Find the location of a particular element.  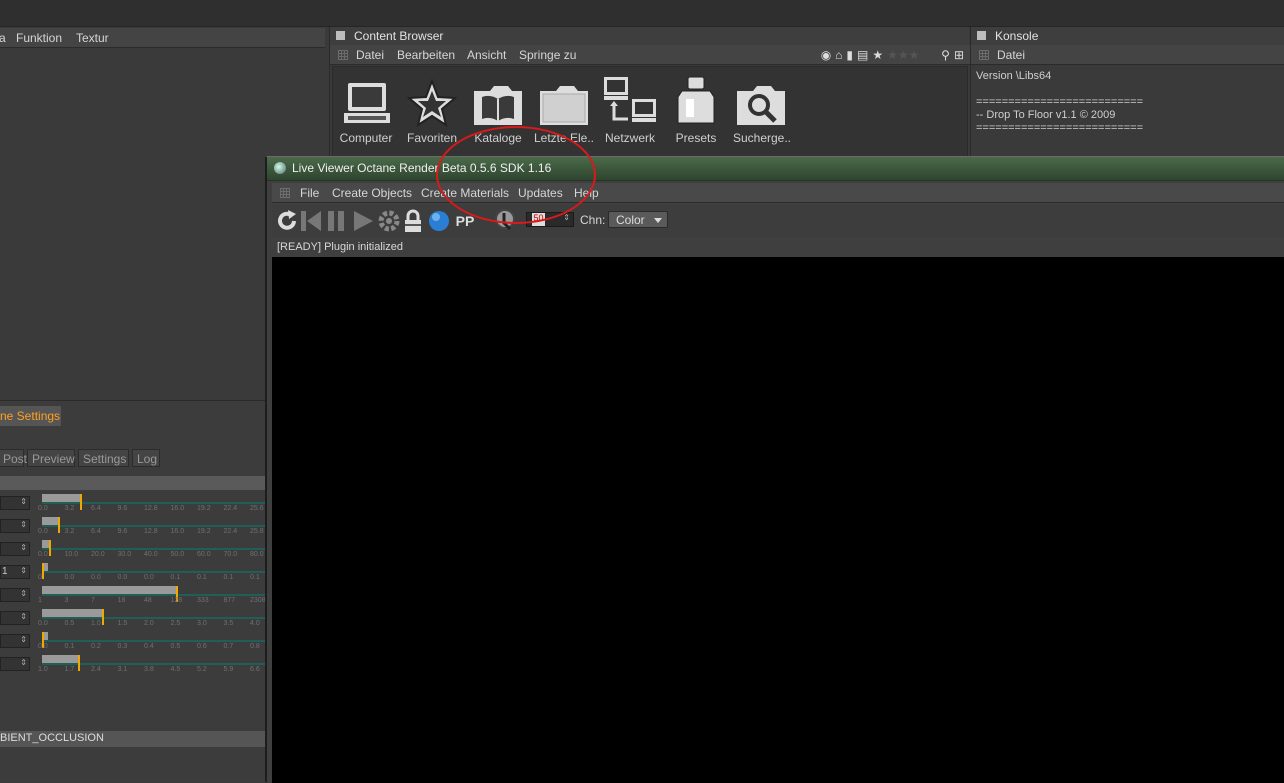

tick-label: 3.5 is located at coordinates (228, 623).